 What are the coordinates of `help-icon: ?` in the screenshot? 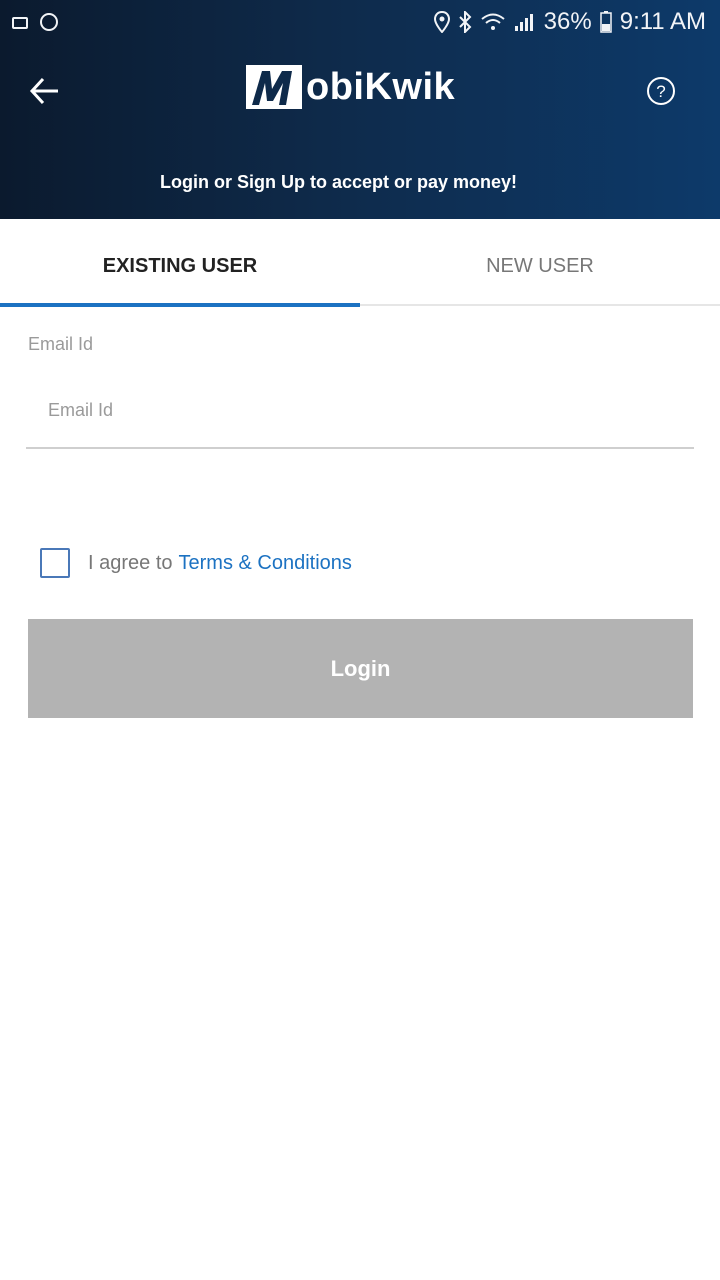 It's located at (661, 91).